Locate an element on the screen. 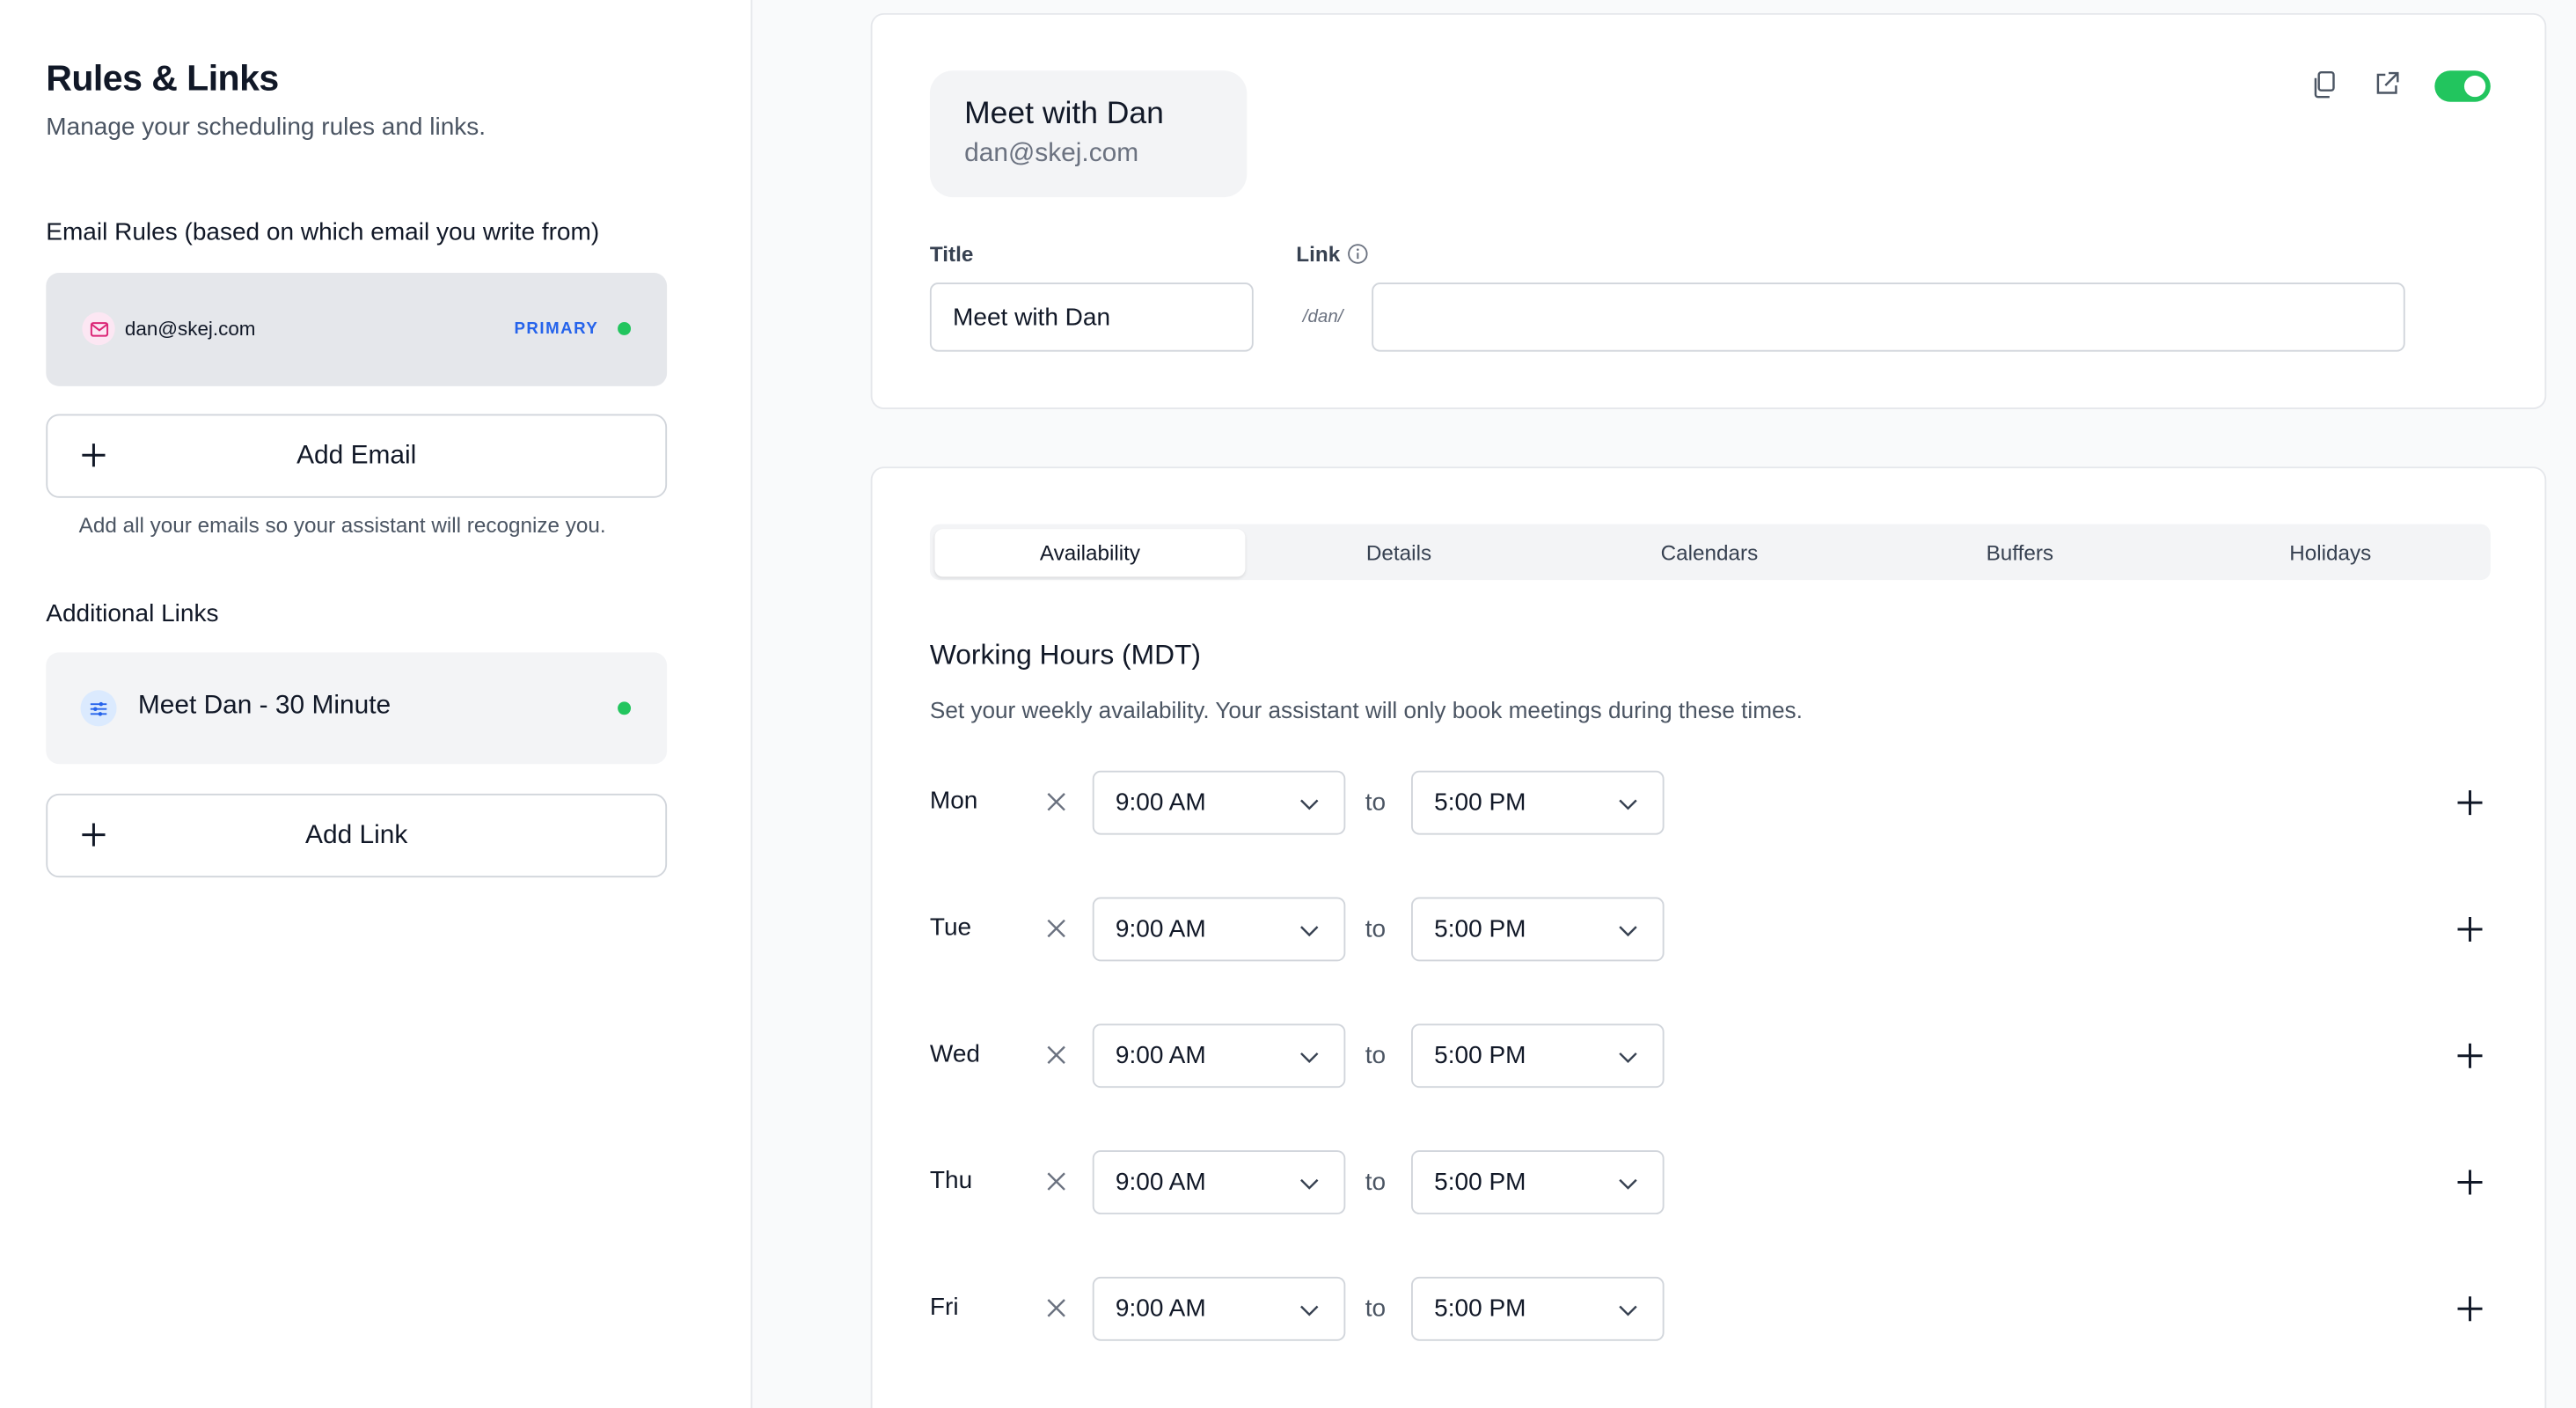 Image resolution: width=2576 pixels, height=1408 pixels. link-field-label: Link is located at coordinates (1332, 254).